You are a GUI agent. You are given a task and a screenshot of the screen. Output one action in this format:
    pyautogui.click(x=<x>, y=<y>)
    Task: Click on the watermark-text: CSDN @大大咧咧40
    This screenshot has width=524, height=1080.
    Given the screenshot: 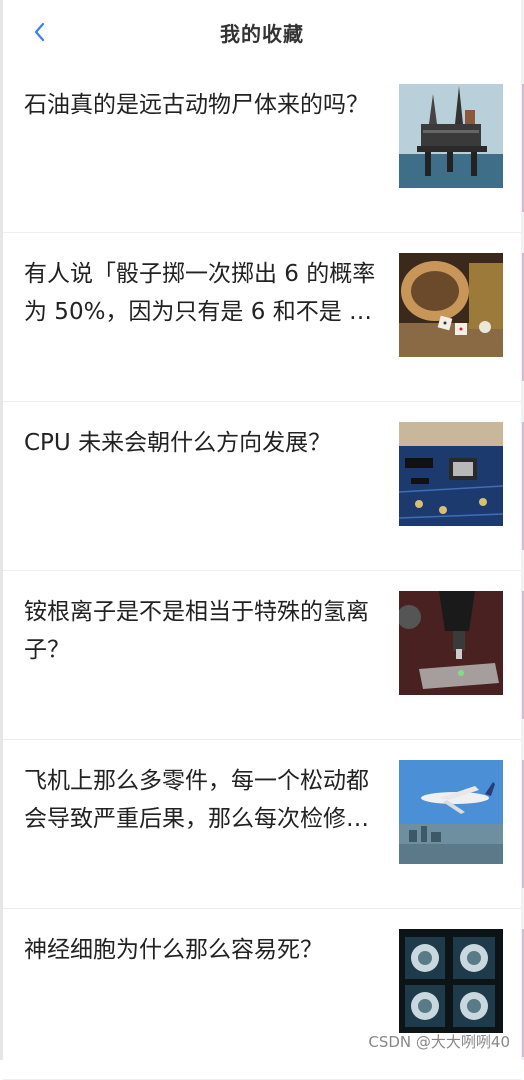 What is the action you would take?
    pyautogui.click(x=439, y=1042)
    